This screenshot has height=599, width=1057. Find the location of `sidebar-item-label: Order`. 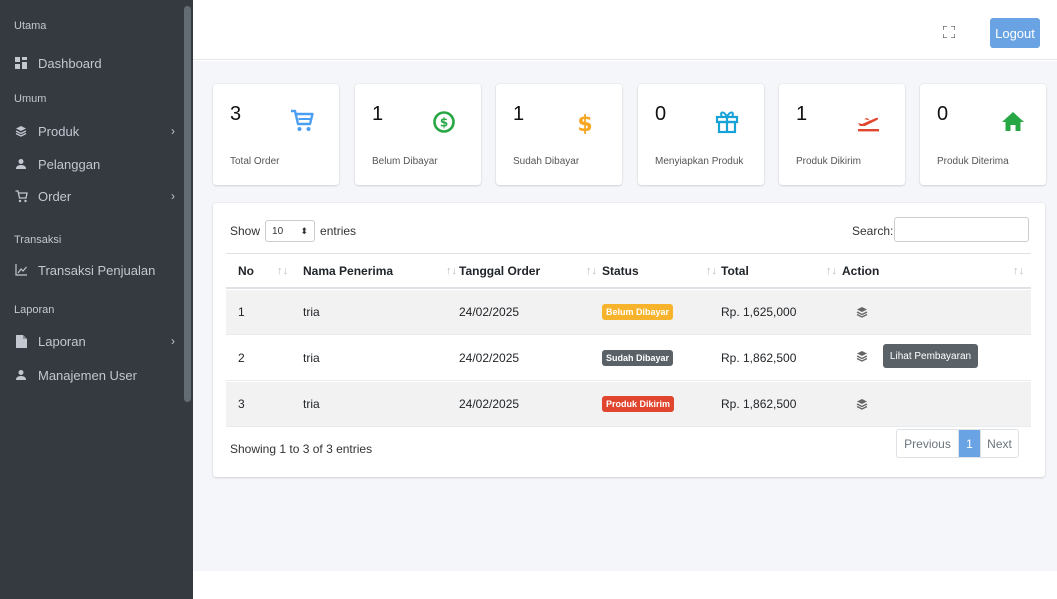

sidebar-item-label: Order is located at coordinates (55, 196).